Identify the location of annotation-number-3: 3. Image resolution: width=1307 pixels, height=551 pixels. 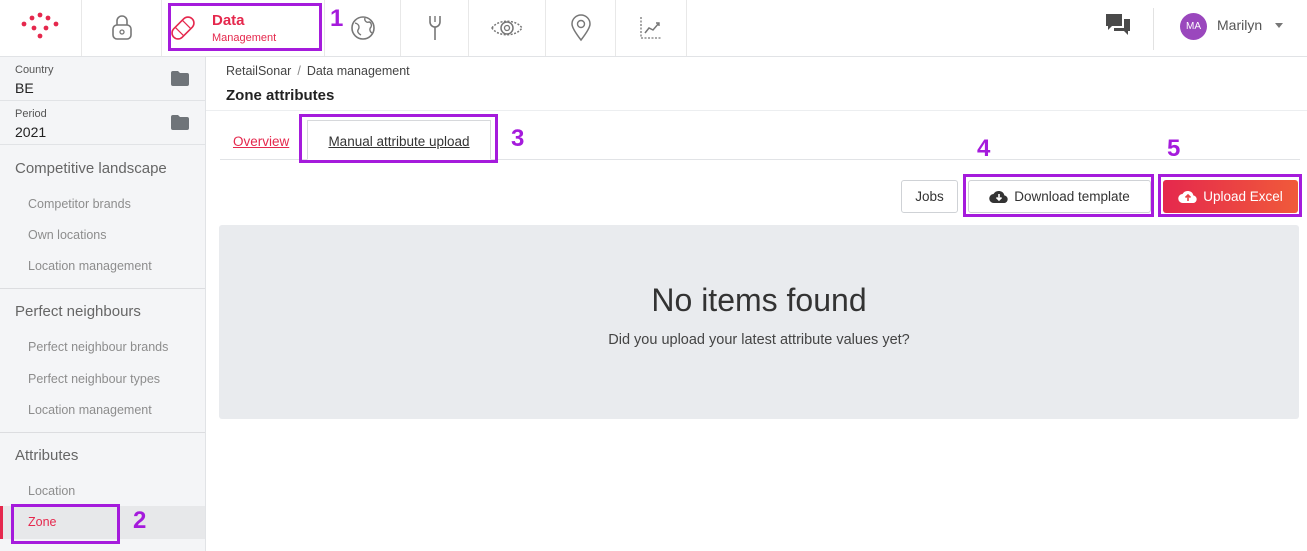
(518, 138).